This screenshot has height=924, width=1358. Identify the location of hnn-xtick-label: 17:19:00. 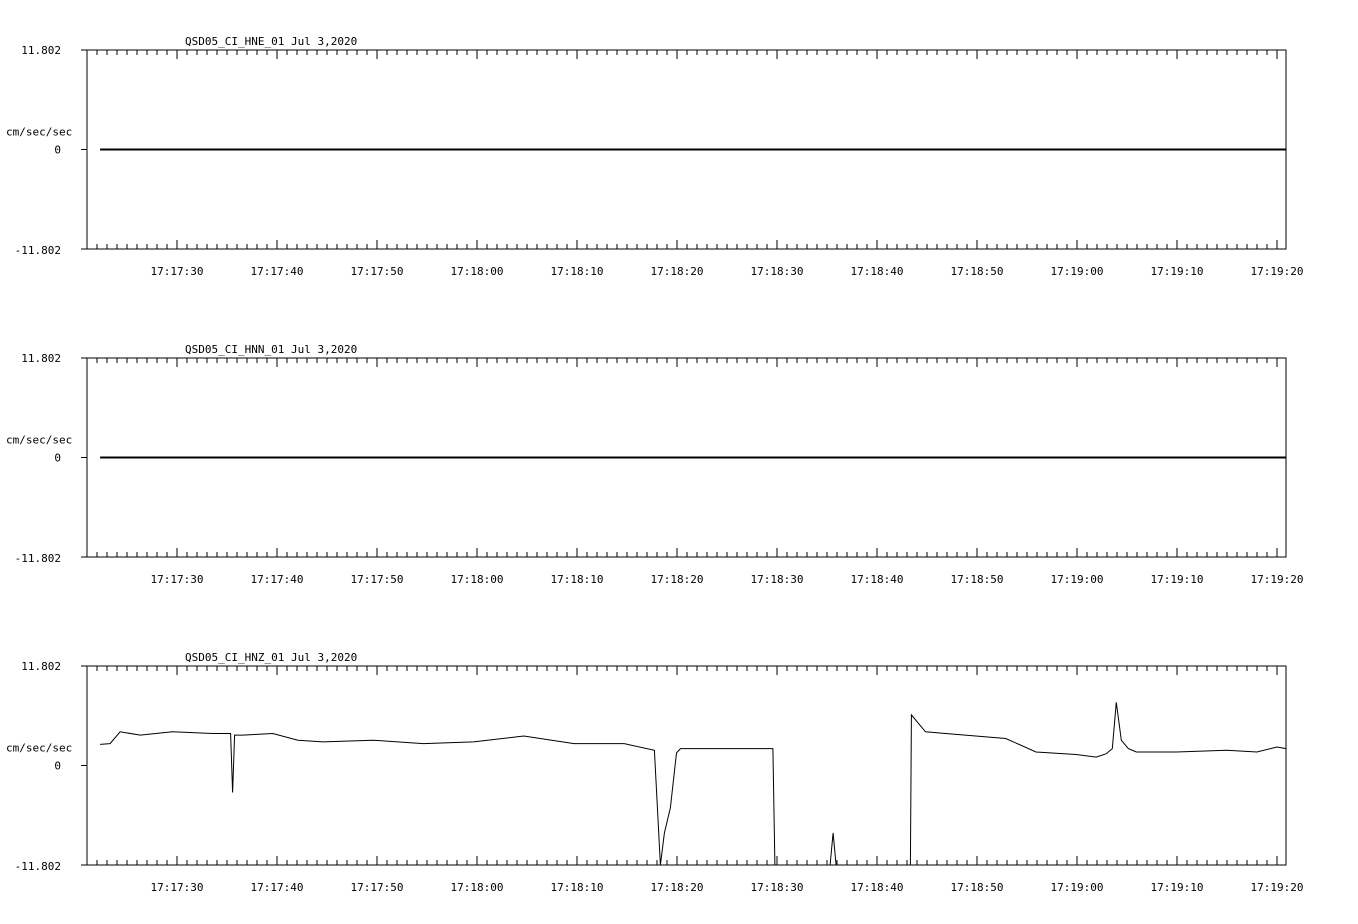
(1077, 579).